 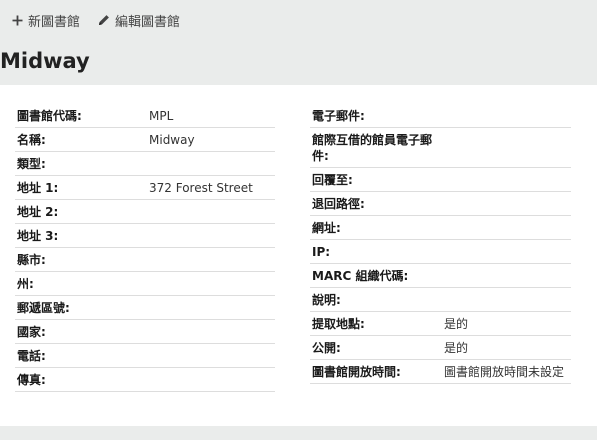 I want to click on field-label: IP:, so click(x=321, y=252).